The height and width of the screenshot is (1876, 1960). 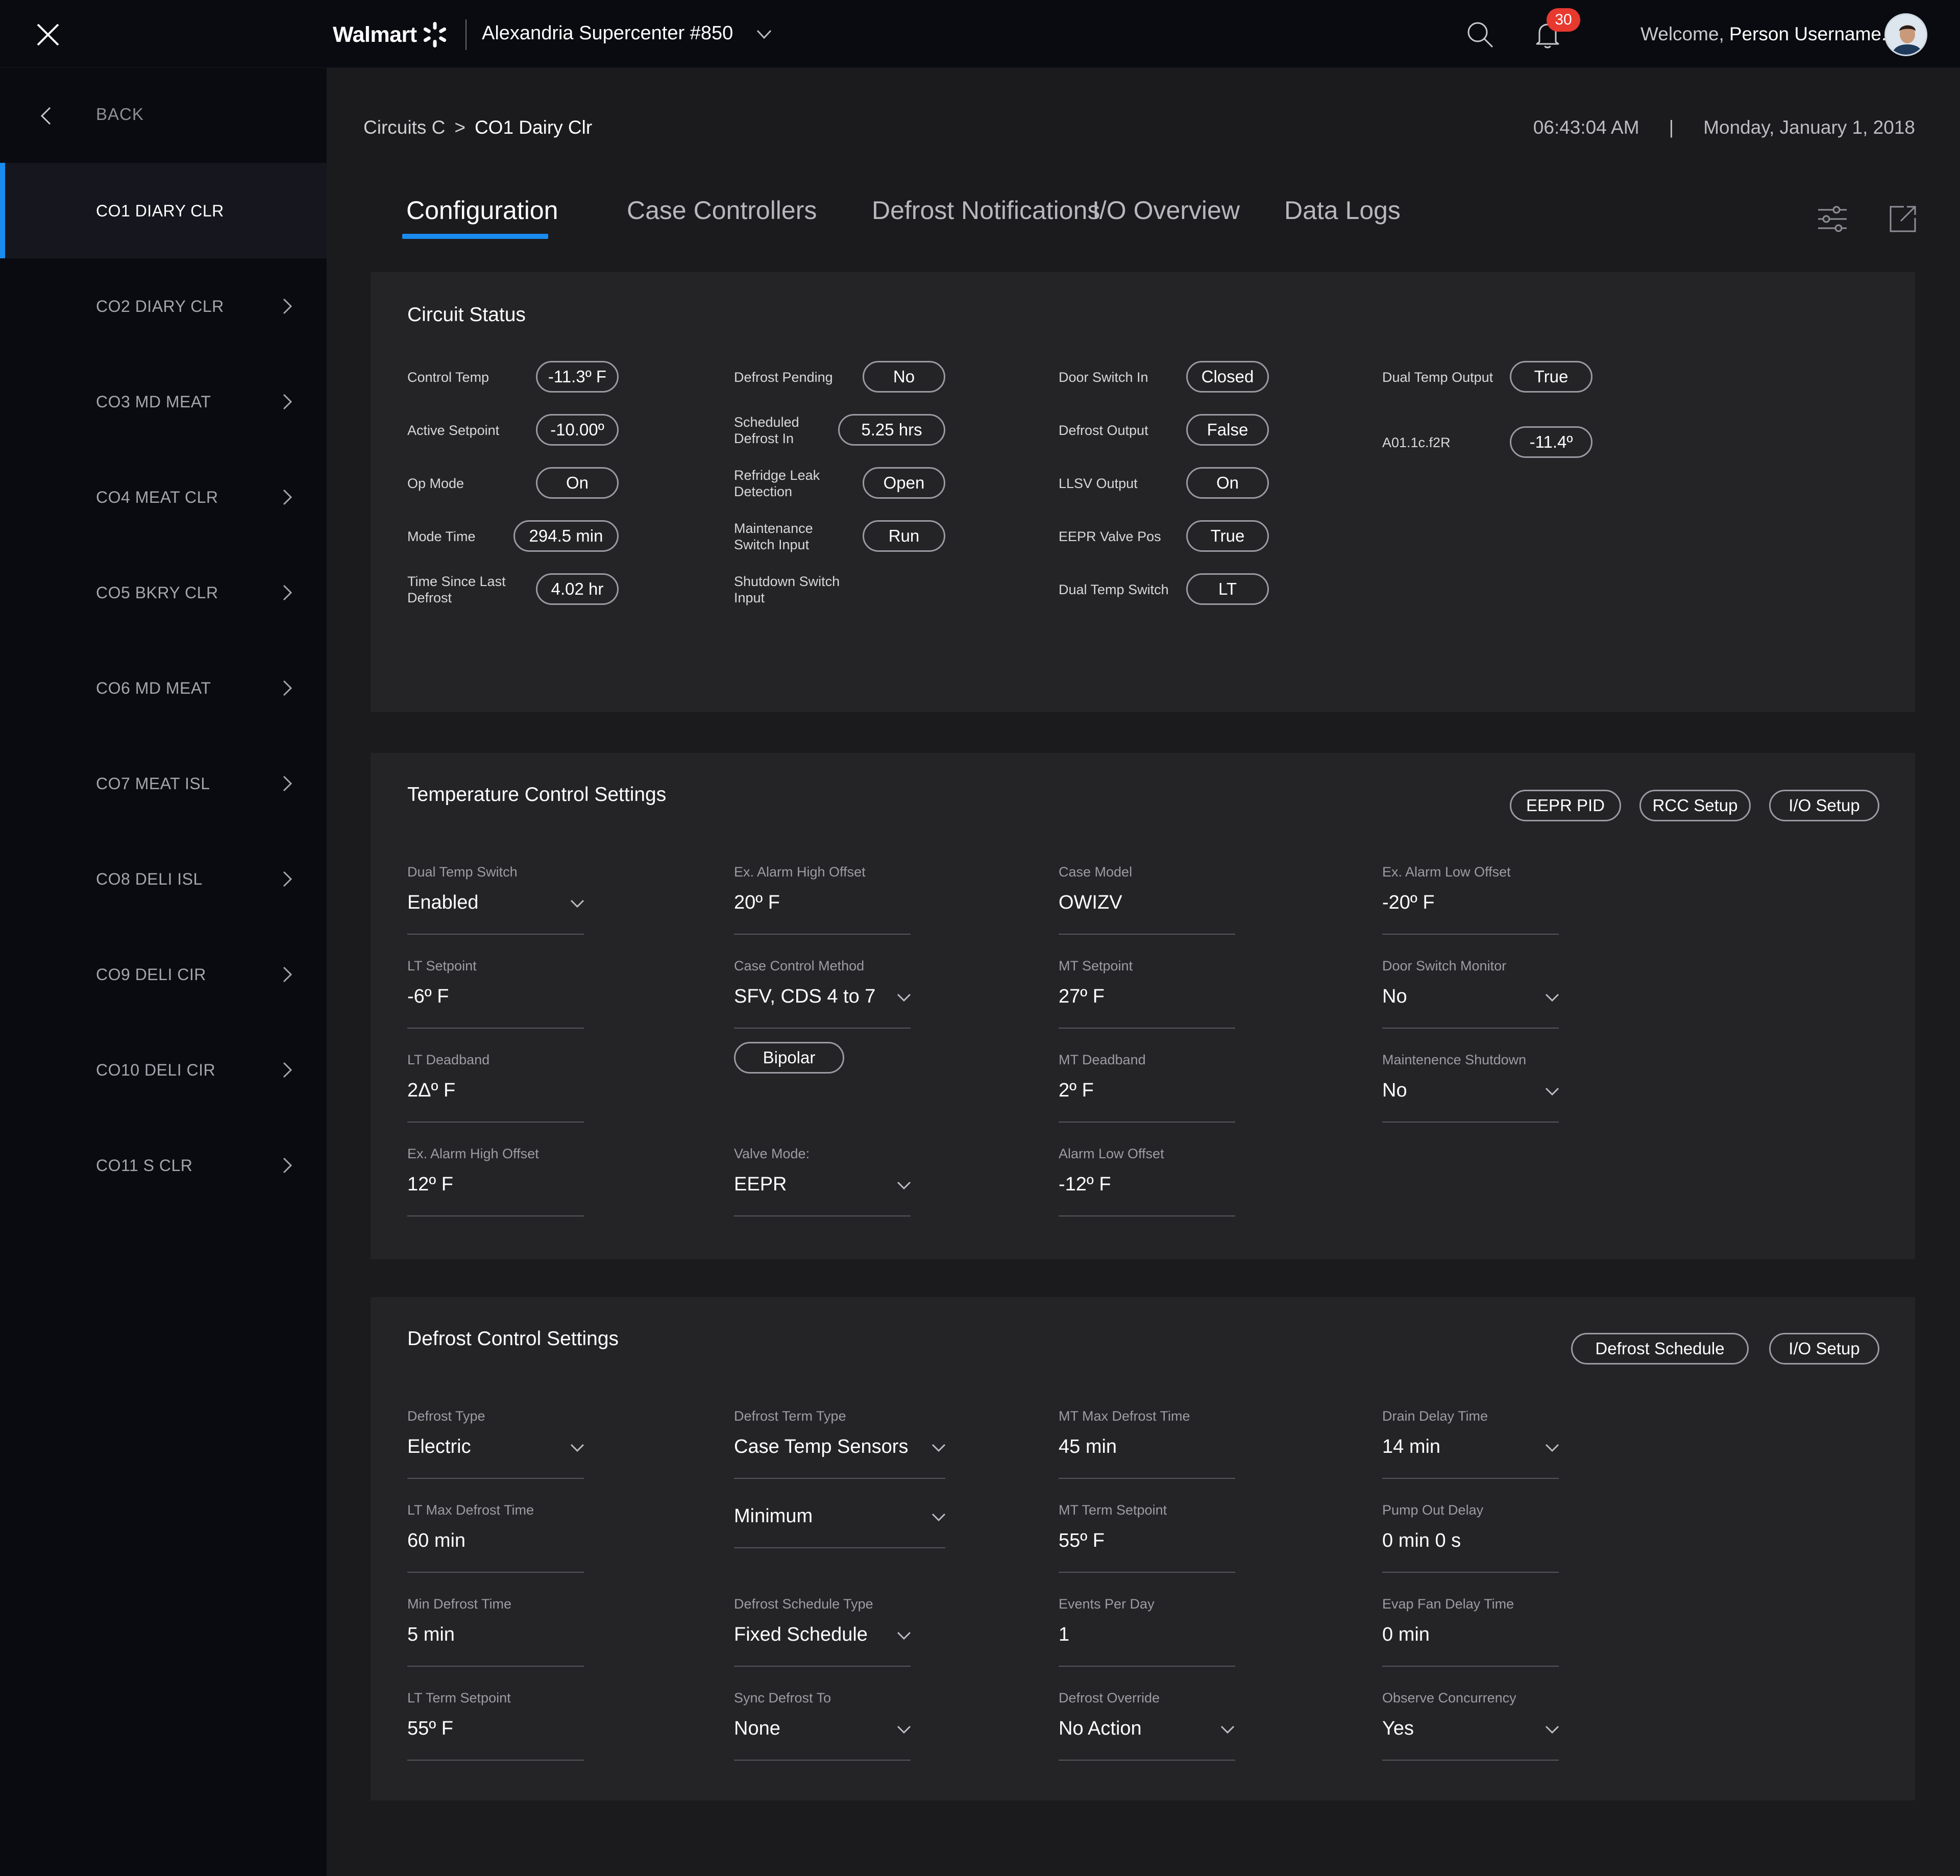 I want to click on tab-data-logs: Data Logs, so click(x=1342, y=210).